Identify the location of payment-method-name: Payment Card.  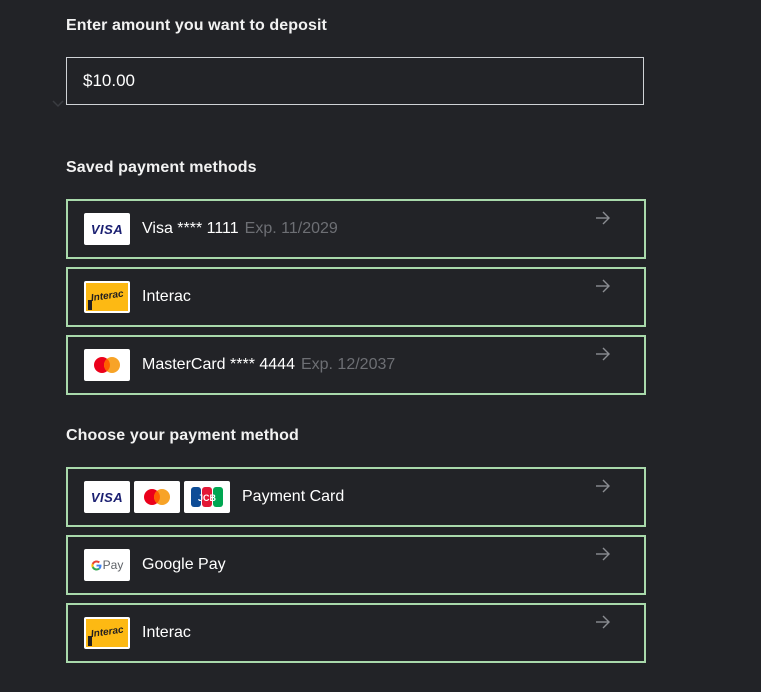
(293, 496).